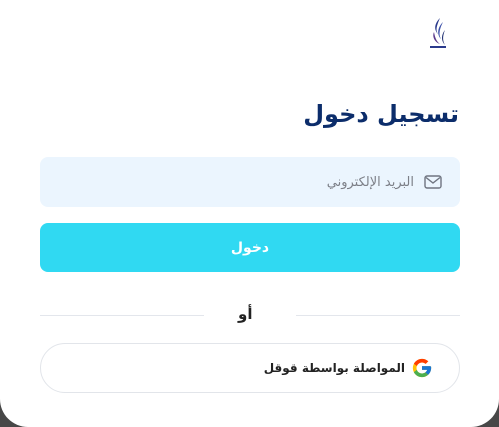  What do you see at coordinates (334, 368) in the screenshot?
I see `google-signin-label: المواصلة بواسطة قوقل` at bounding box center [334, 368].